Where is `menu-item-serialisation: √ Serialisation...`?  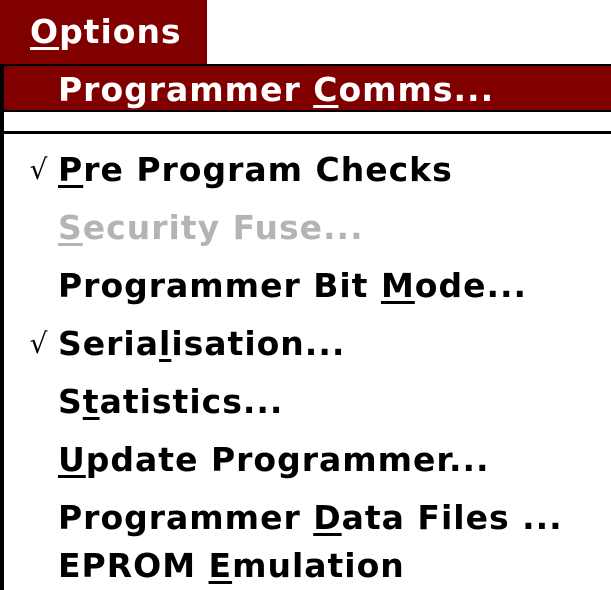
menu-item-serialisation: √ Serialisation... is located at coordinates (307, 344).